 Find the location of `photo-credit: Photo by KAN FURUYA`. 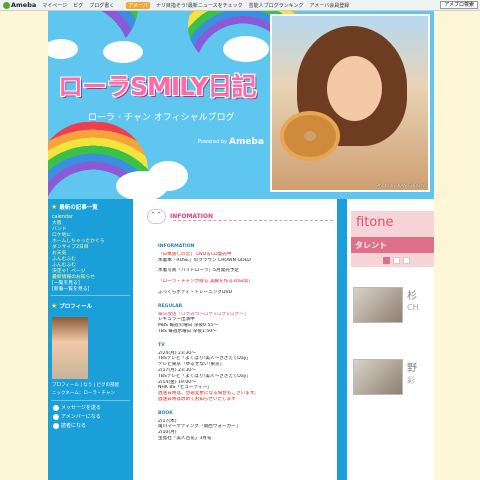

photo-credit: Photo by KAN FURUYA is located at coordinates (401, 186).